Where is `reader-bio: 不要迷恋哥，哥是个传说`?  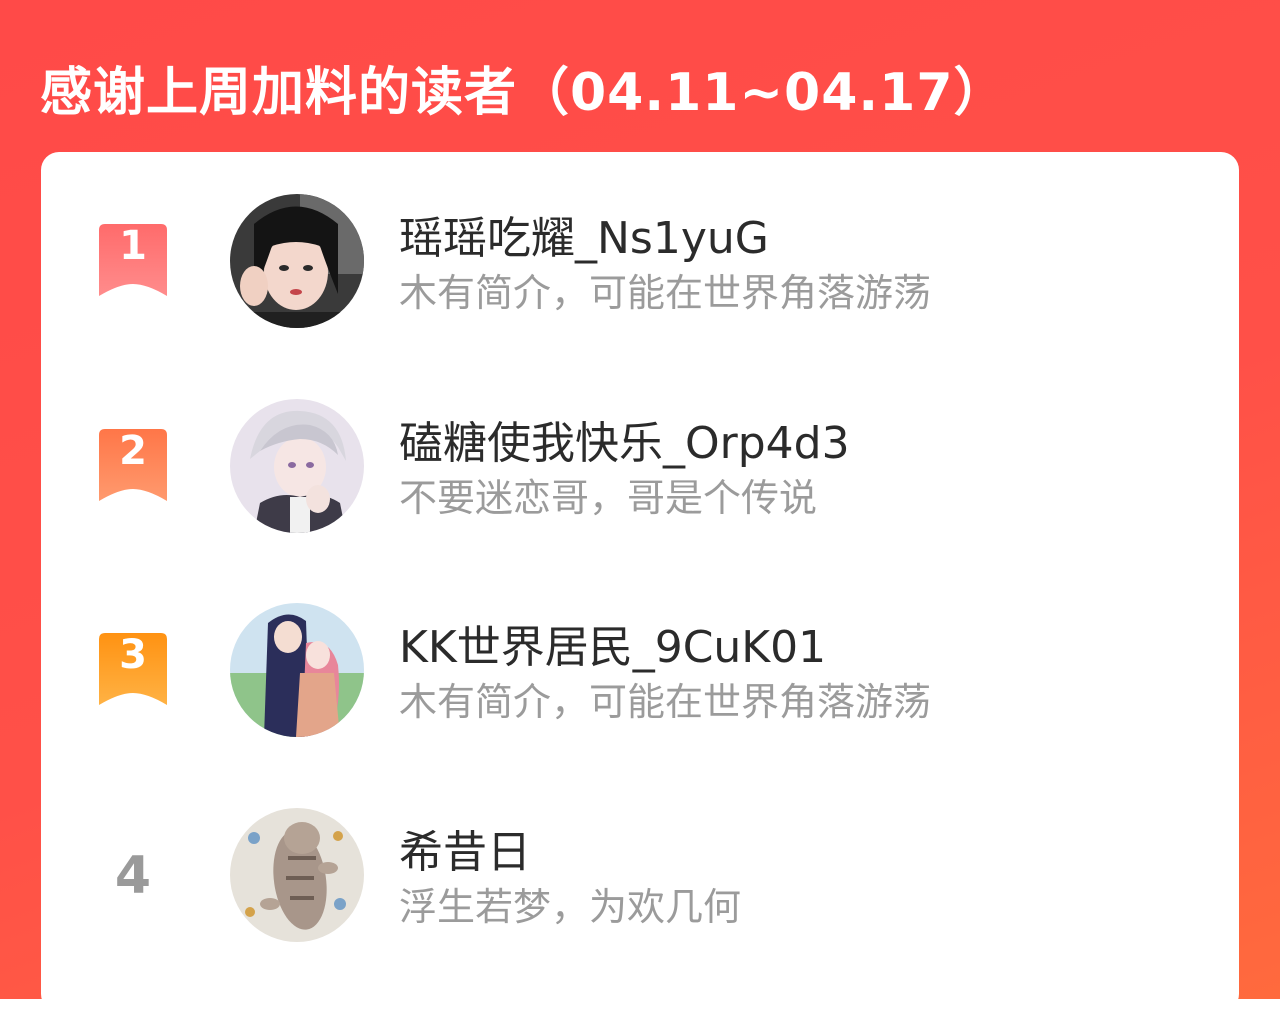 reader-bio: 不要迷恋哥，哥是个传说 is located at coordinates (608, 498).